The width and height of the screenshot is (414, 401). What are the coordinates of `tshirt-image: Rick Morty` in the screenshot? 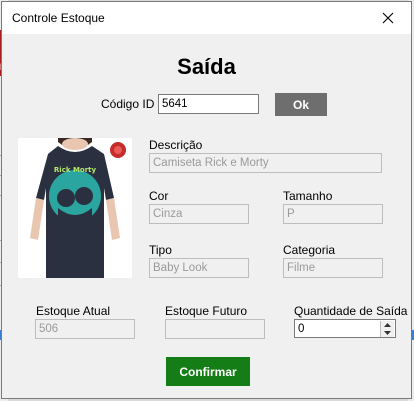 It's located at (75, 208).